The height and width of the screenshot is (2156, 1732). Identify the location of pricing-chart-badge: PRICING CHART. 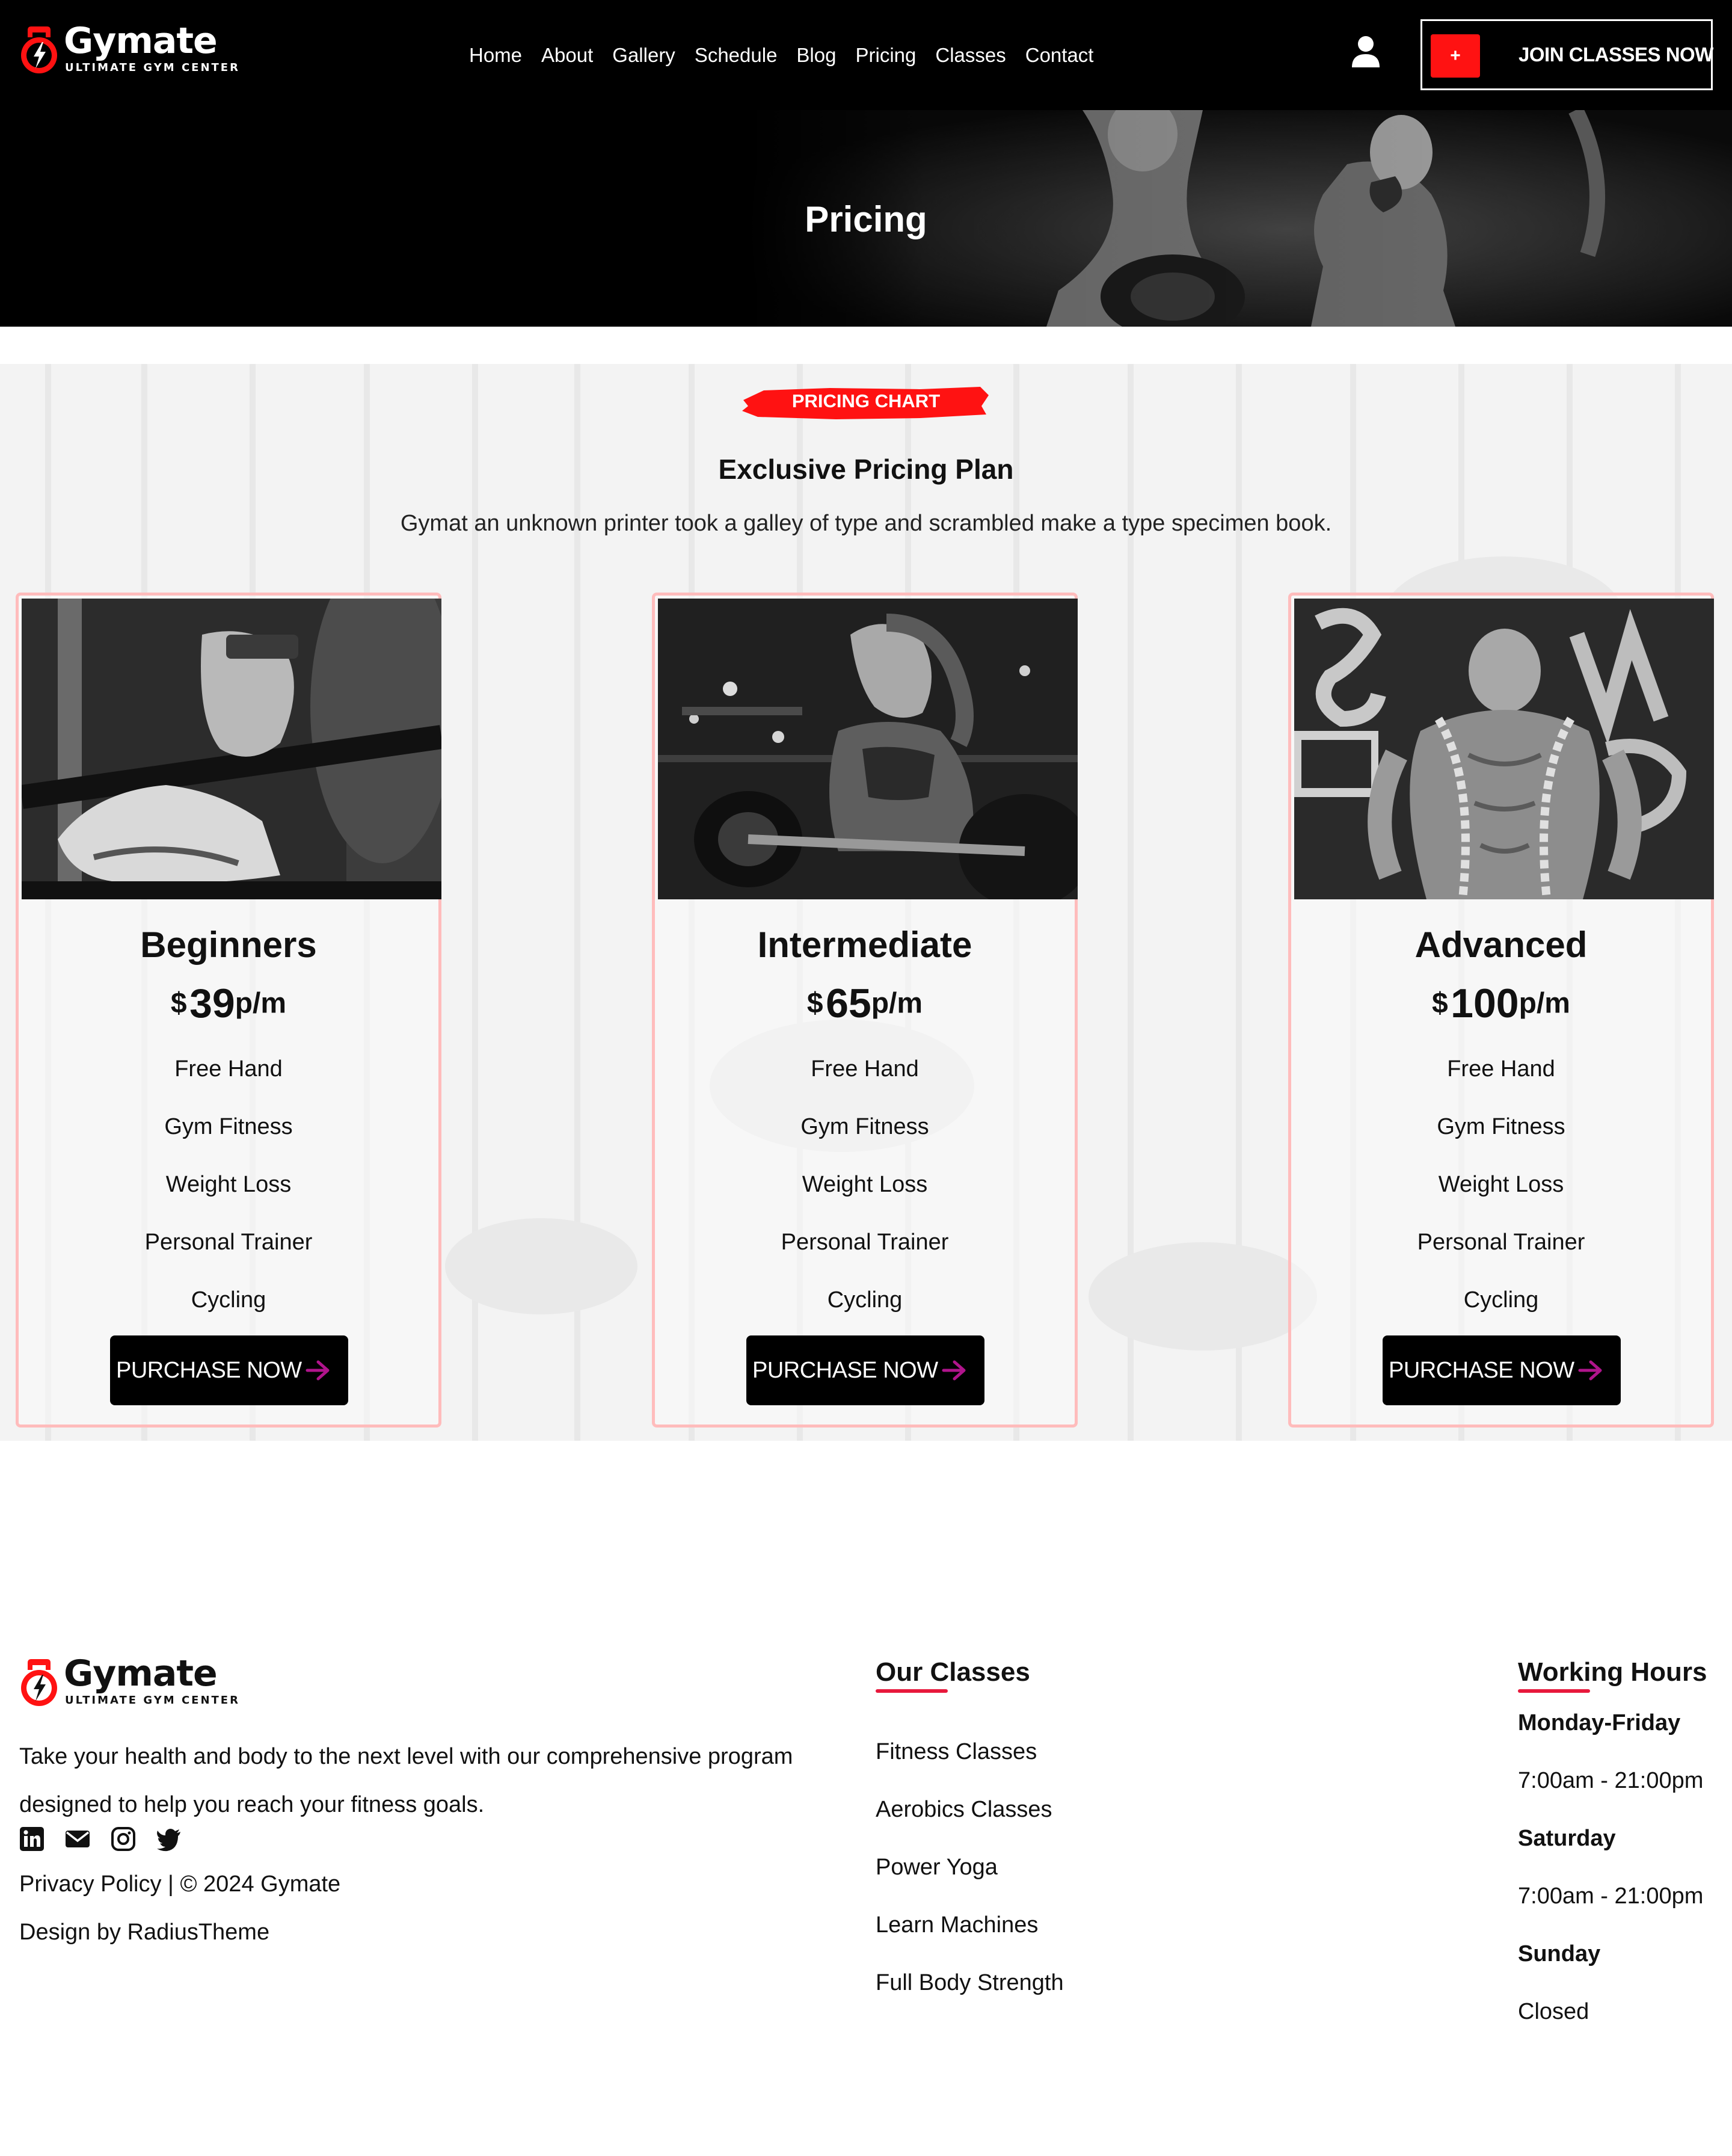
(866, 403).